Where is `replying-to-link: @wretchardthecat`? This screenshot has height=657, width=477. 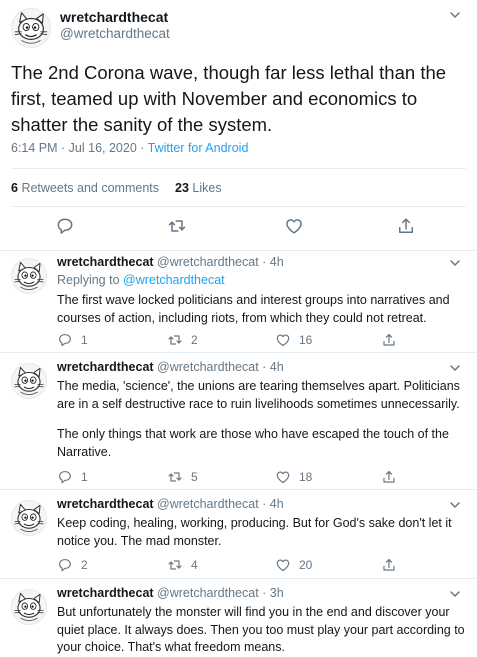 replying-to-link: @wretchardthecat is located at coordinates (174, 280).